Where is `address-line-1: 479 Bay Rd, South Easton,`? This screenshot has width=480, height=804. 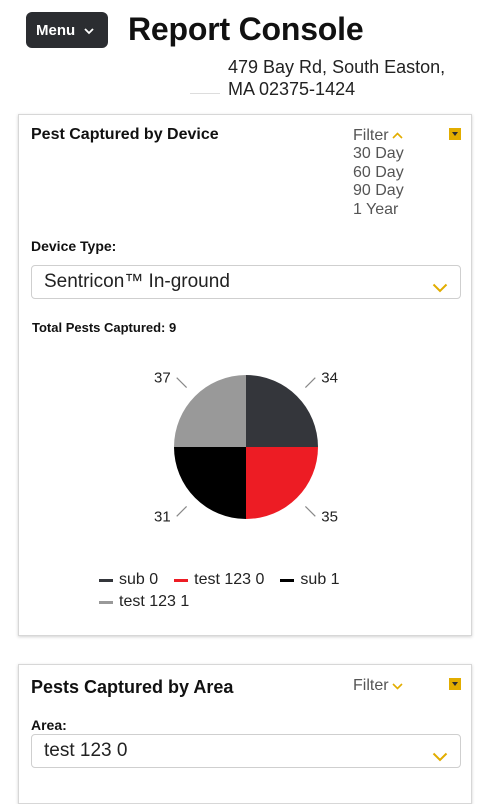 address-line-1: 479 Bay Rd, South Easton, is located at coordinates (337, 67).